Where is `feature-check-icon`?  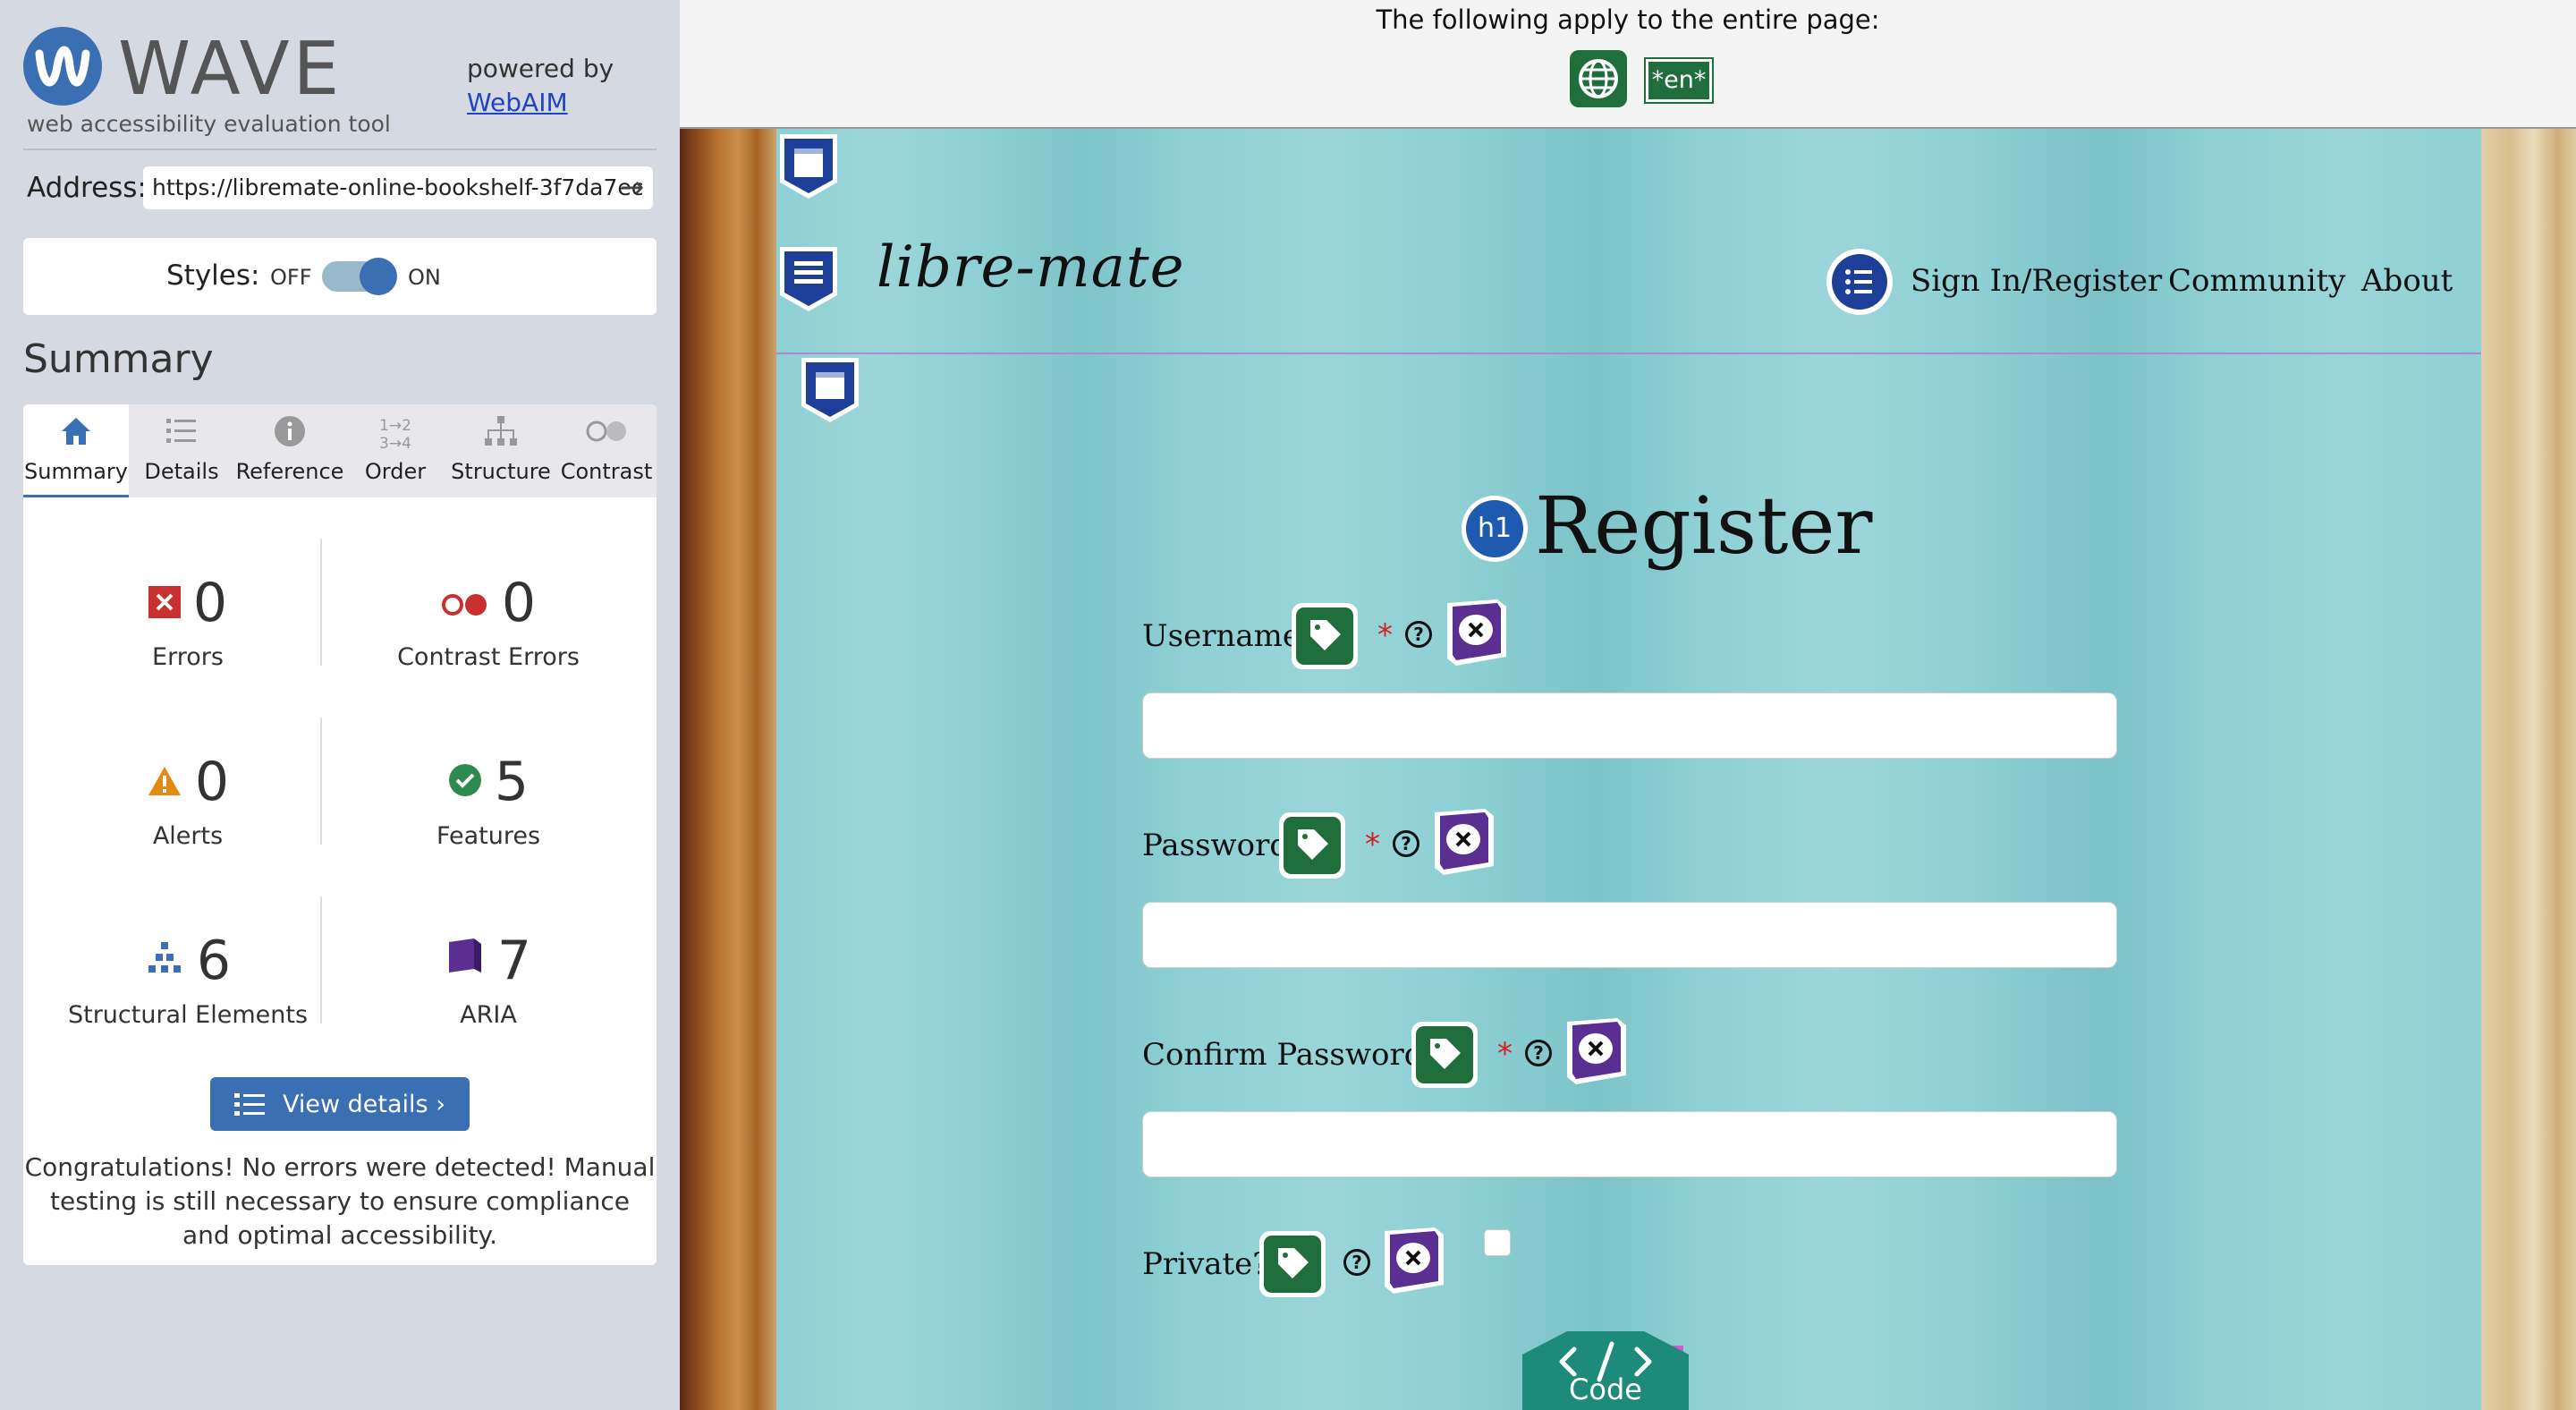
feature-check-icon is located at coordinates (465, 779).